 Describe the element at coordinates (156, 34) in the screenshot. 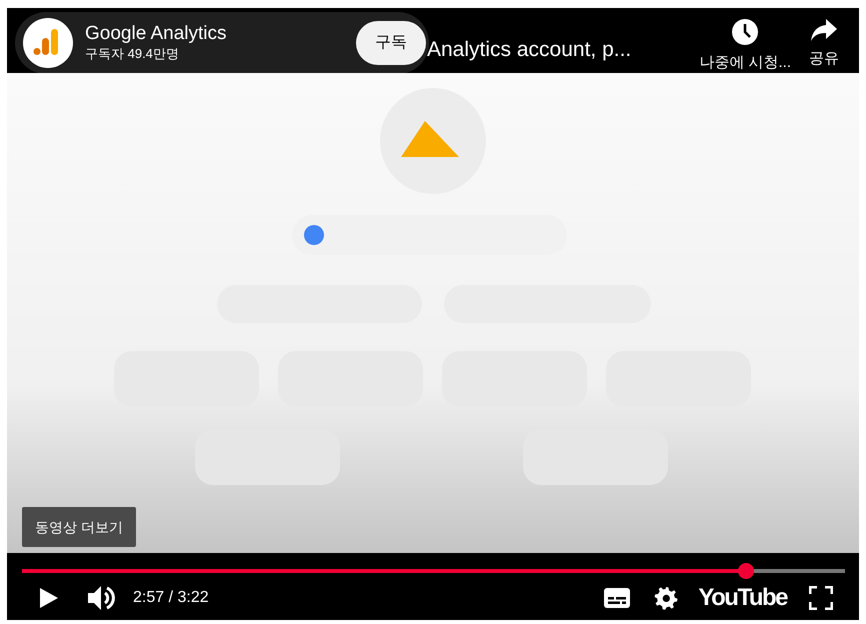

I see `channel-name: Google Analytics` at that location.